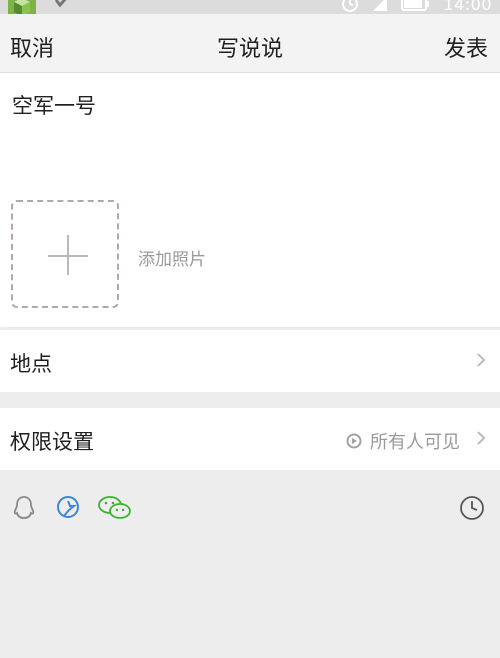  Describe the element at coordinates (254, 327) in the screenshot. I see `divider` at that location.